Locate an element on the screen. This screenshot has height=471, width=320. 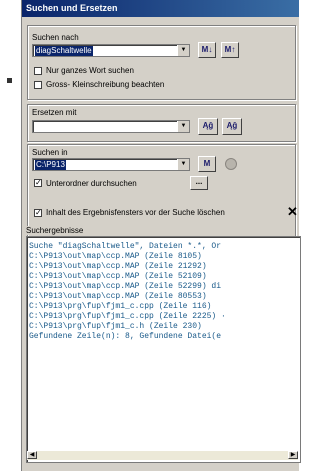
background-window-edge is located at coordinates (10, 235).